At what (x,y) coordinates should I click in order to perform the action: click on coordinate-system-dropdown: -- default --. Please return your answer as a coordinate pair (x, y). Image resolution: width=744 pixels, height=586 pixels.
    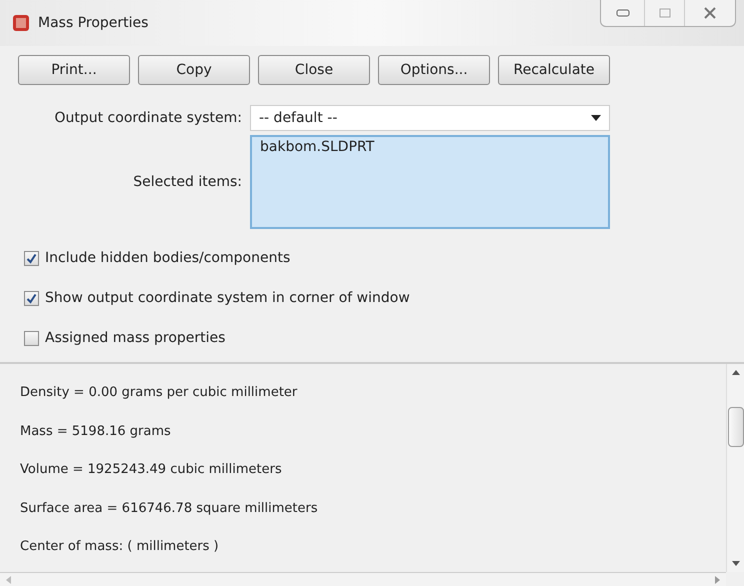
    Looking at the image, I should click on (430, 118).